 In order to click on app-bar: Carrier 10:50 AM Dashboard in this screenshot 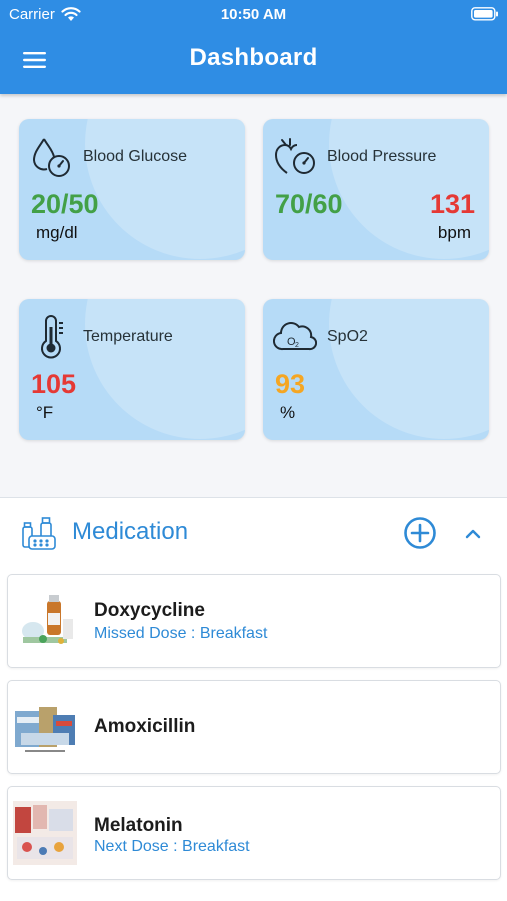, I will do `click(253, 47)`.